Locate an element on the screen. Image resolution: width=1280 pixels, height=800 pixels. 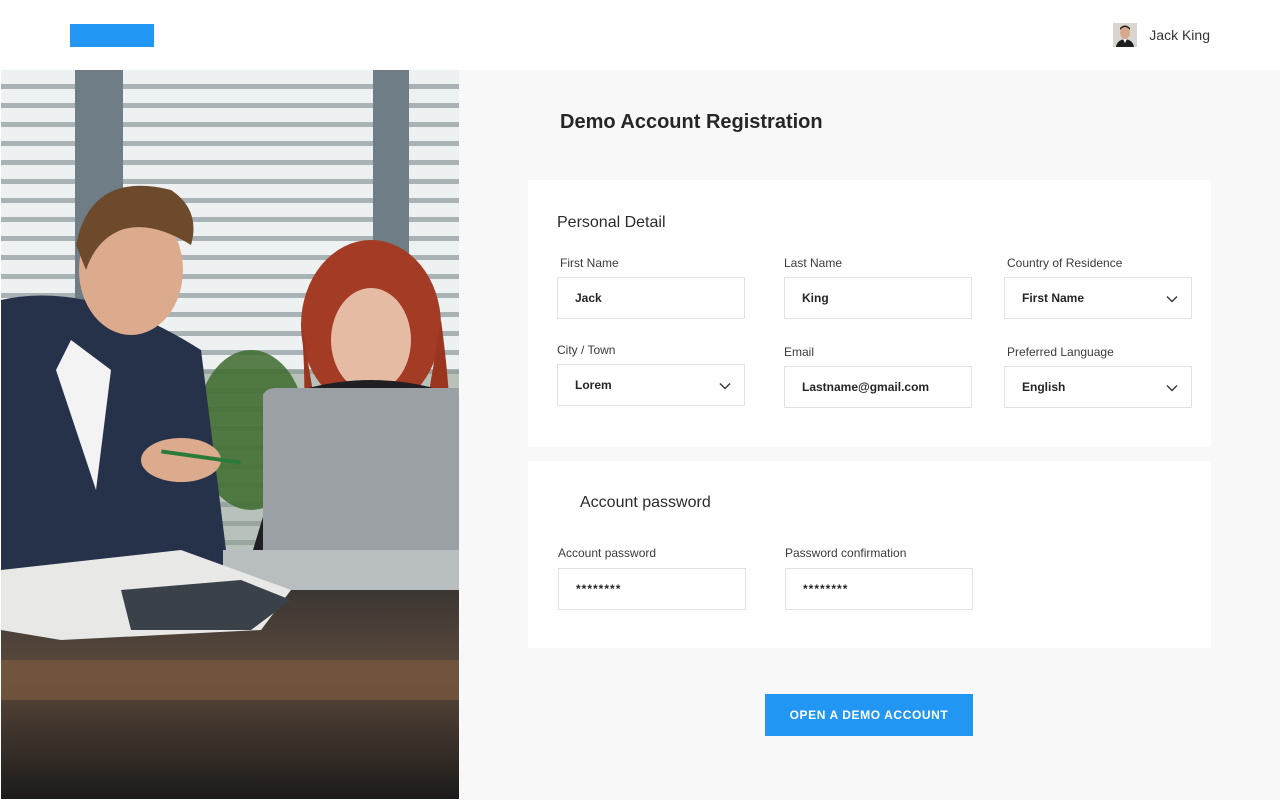
section-title-personal-detail: Personal Detail is located at coordinates (611, 222).